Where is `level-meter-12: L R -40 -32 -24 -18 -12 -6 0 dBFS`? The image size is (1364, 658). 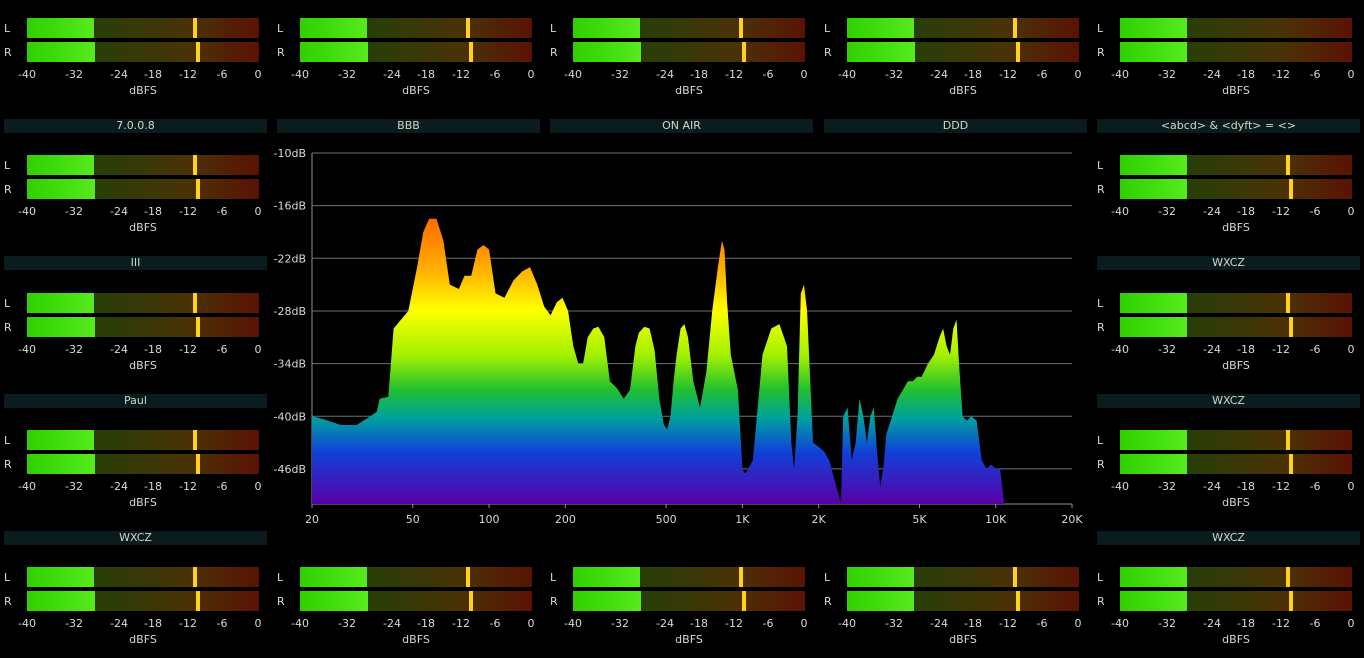
level-meter-12: L R -40 -32 -24 -18 -12 -6 0 dBFS is located at coordinates (135, 607).